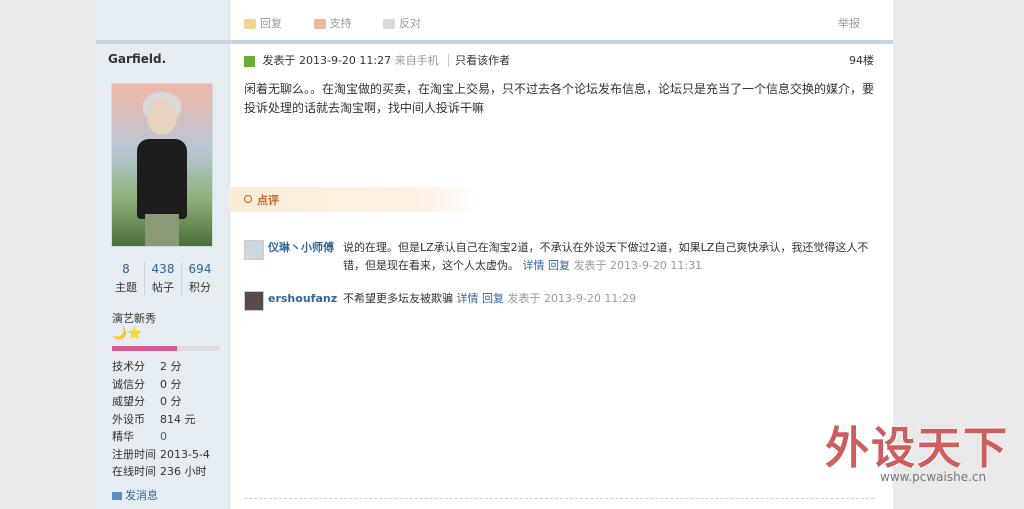 This screenshot has height=509, width=1024. I want to click on commenter-name: 仪琳丶小师傅, so click(301, 248).